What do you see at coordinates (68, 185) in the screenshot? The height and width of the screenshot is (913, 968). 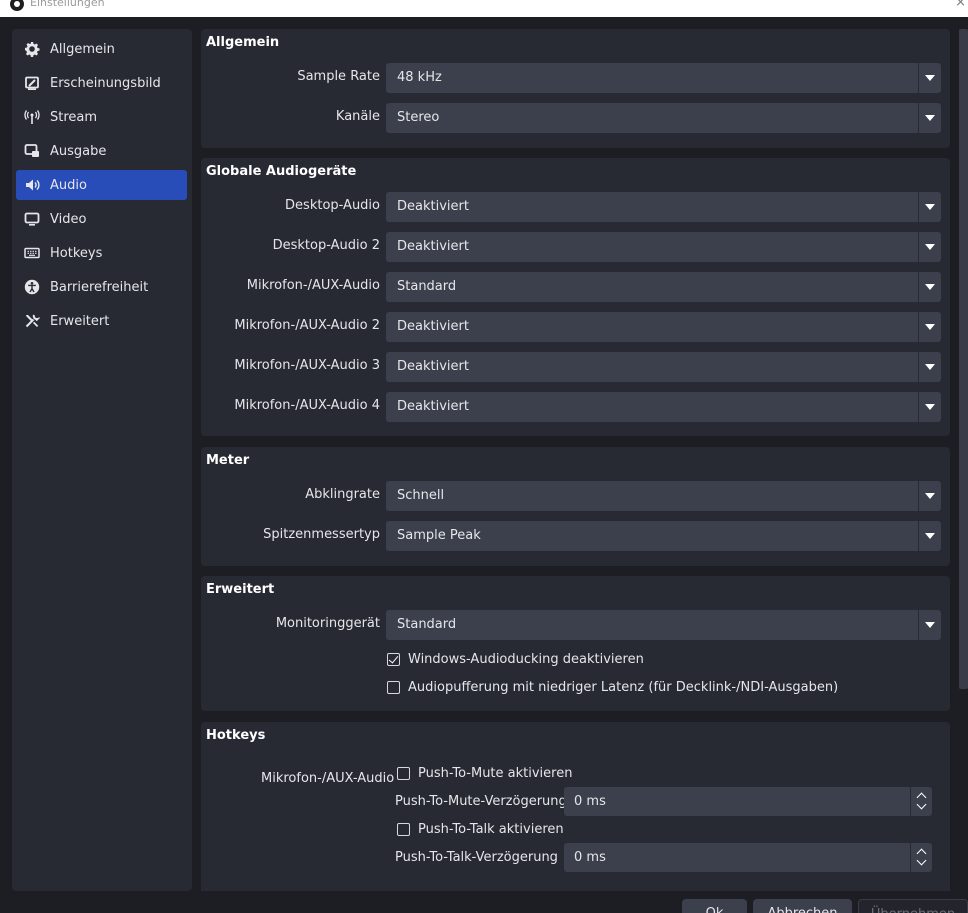 I see `sidebar-item-label: Audio` at bounding box center [68, 185].